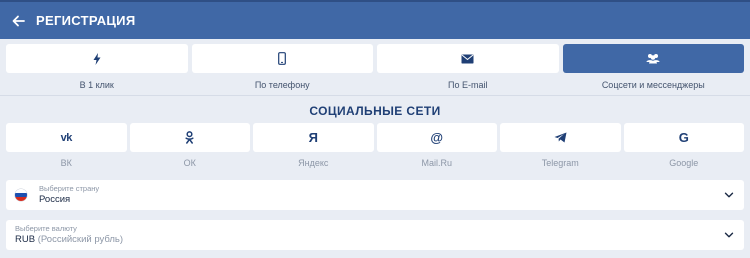 Image resolution: width=750 pixels, height=258 pixels. I want to click on method-social-label: Соцсети и мессенджеры, so click(653, 85).